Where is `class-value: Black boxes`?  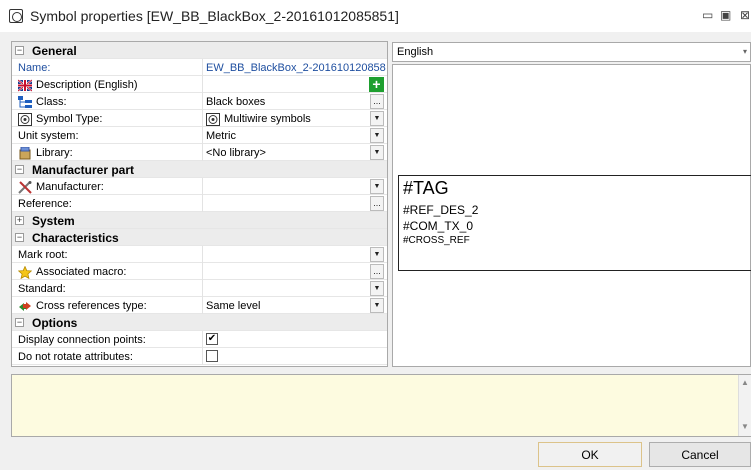
class-value: Black boxes is located at coordinates (236, 102).